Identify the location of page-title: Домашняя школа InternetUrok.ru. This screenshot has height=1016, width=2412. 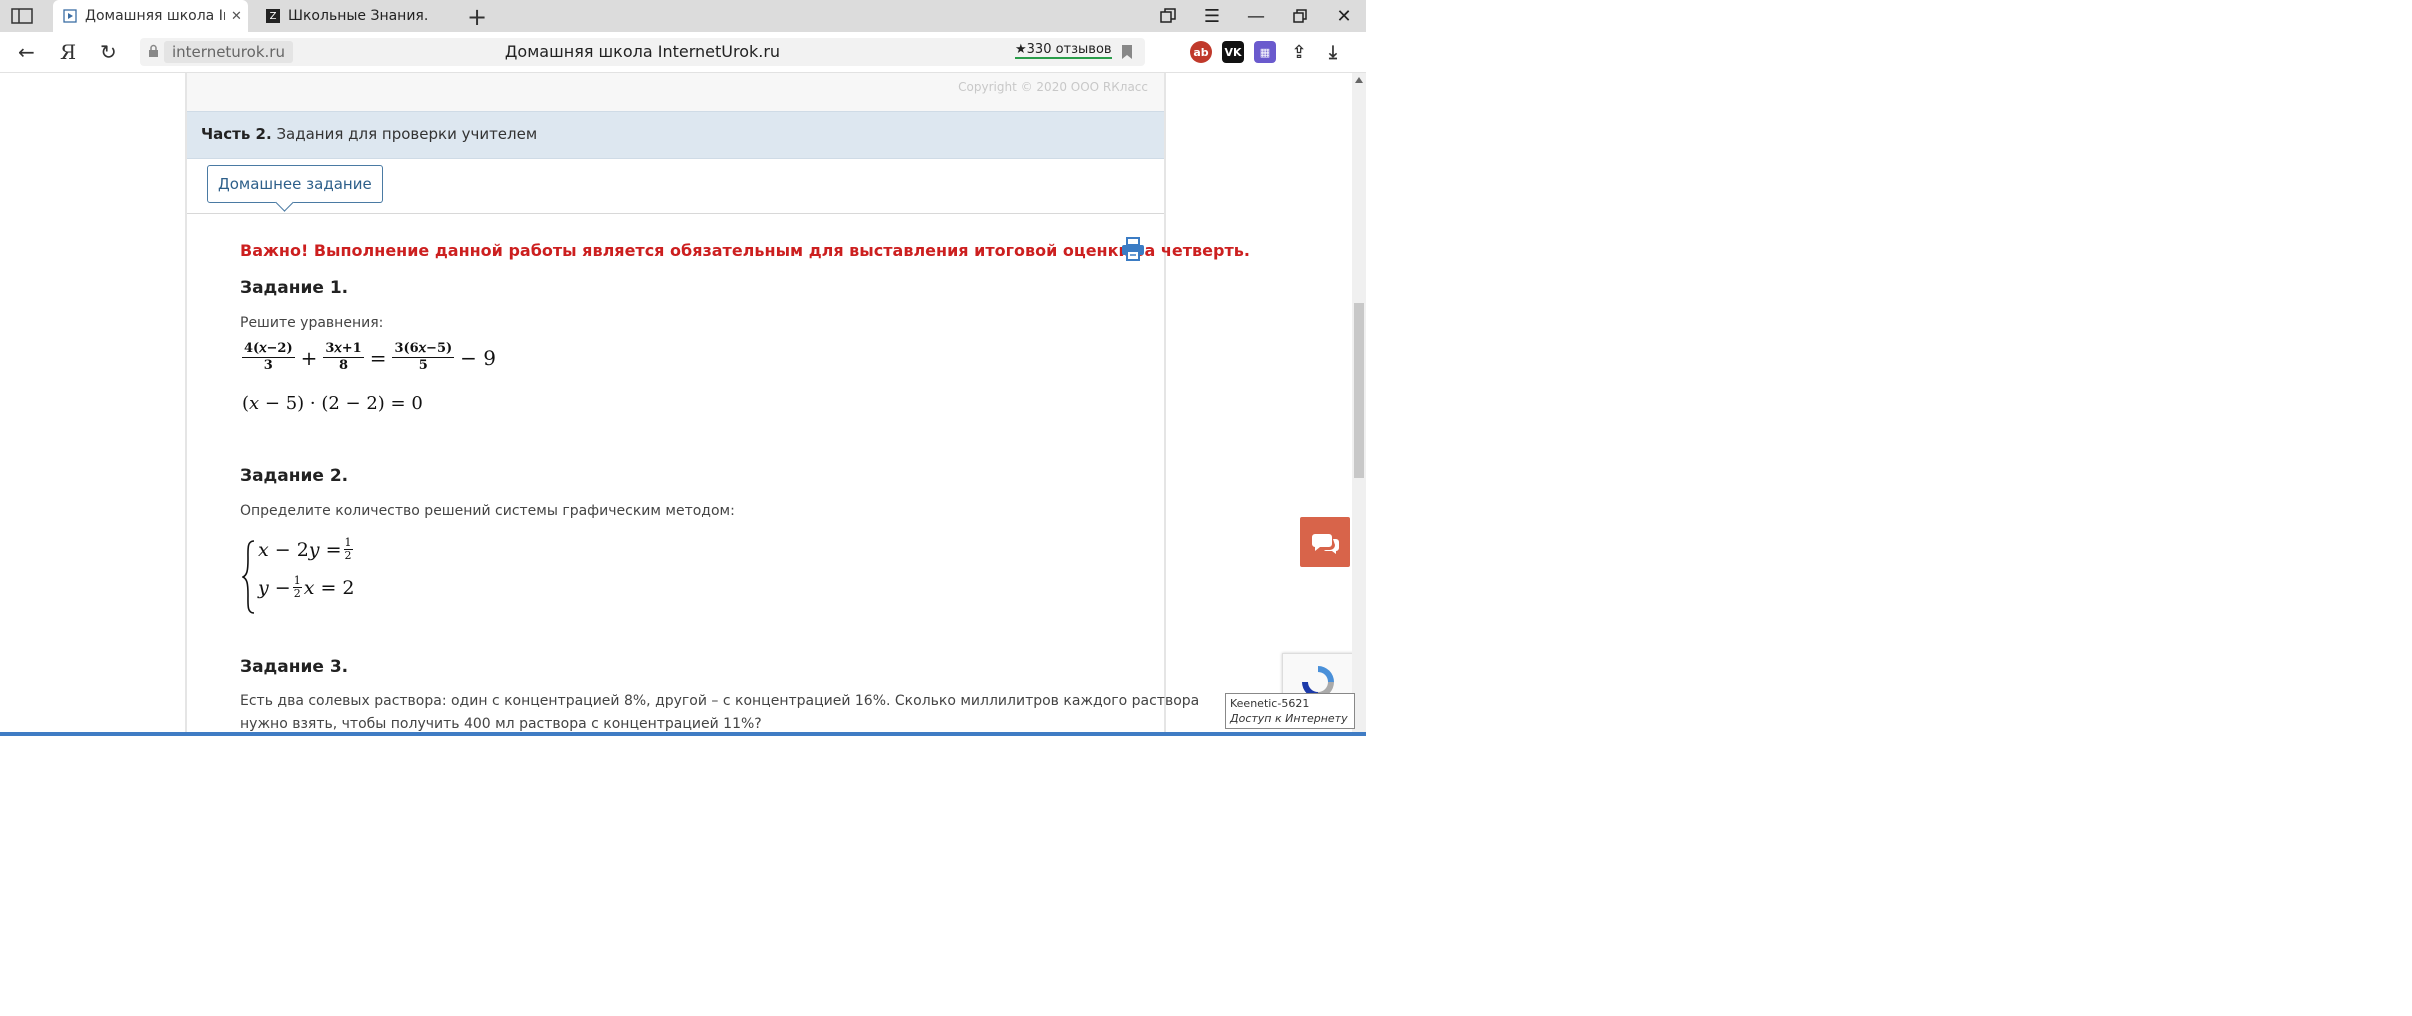
(642, 51).